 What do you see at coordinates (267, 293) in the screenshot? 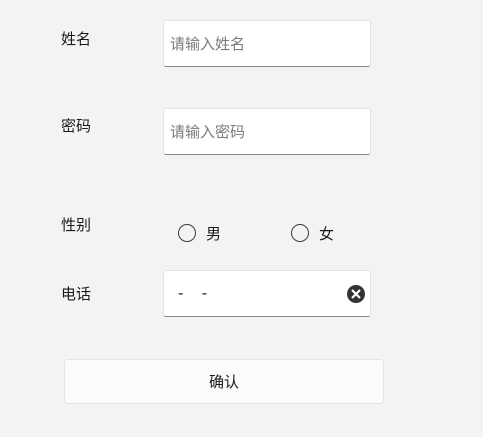
I see `phone-field: - -` at bounding box center [267, 293].